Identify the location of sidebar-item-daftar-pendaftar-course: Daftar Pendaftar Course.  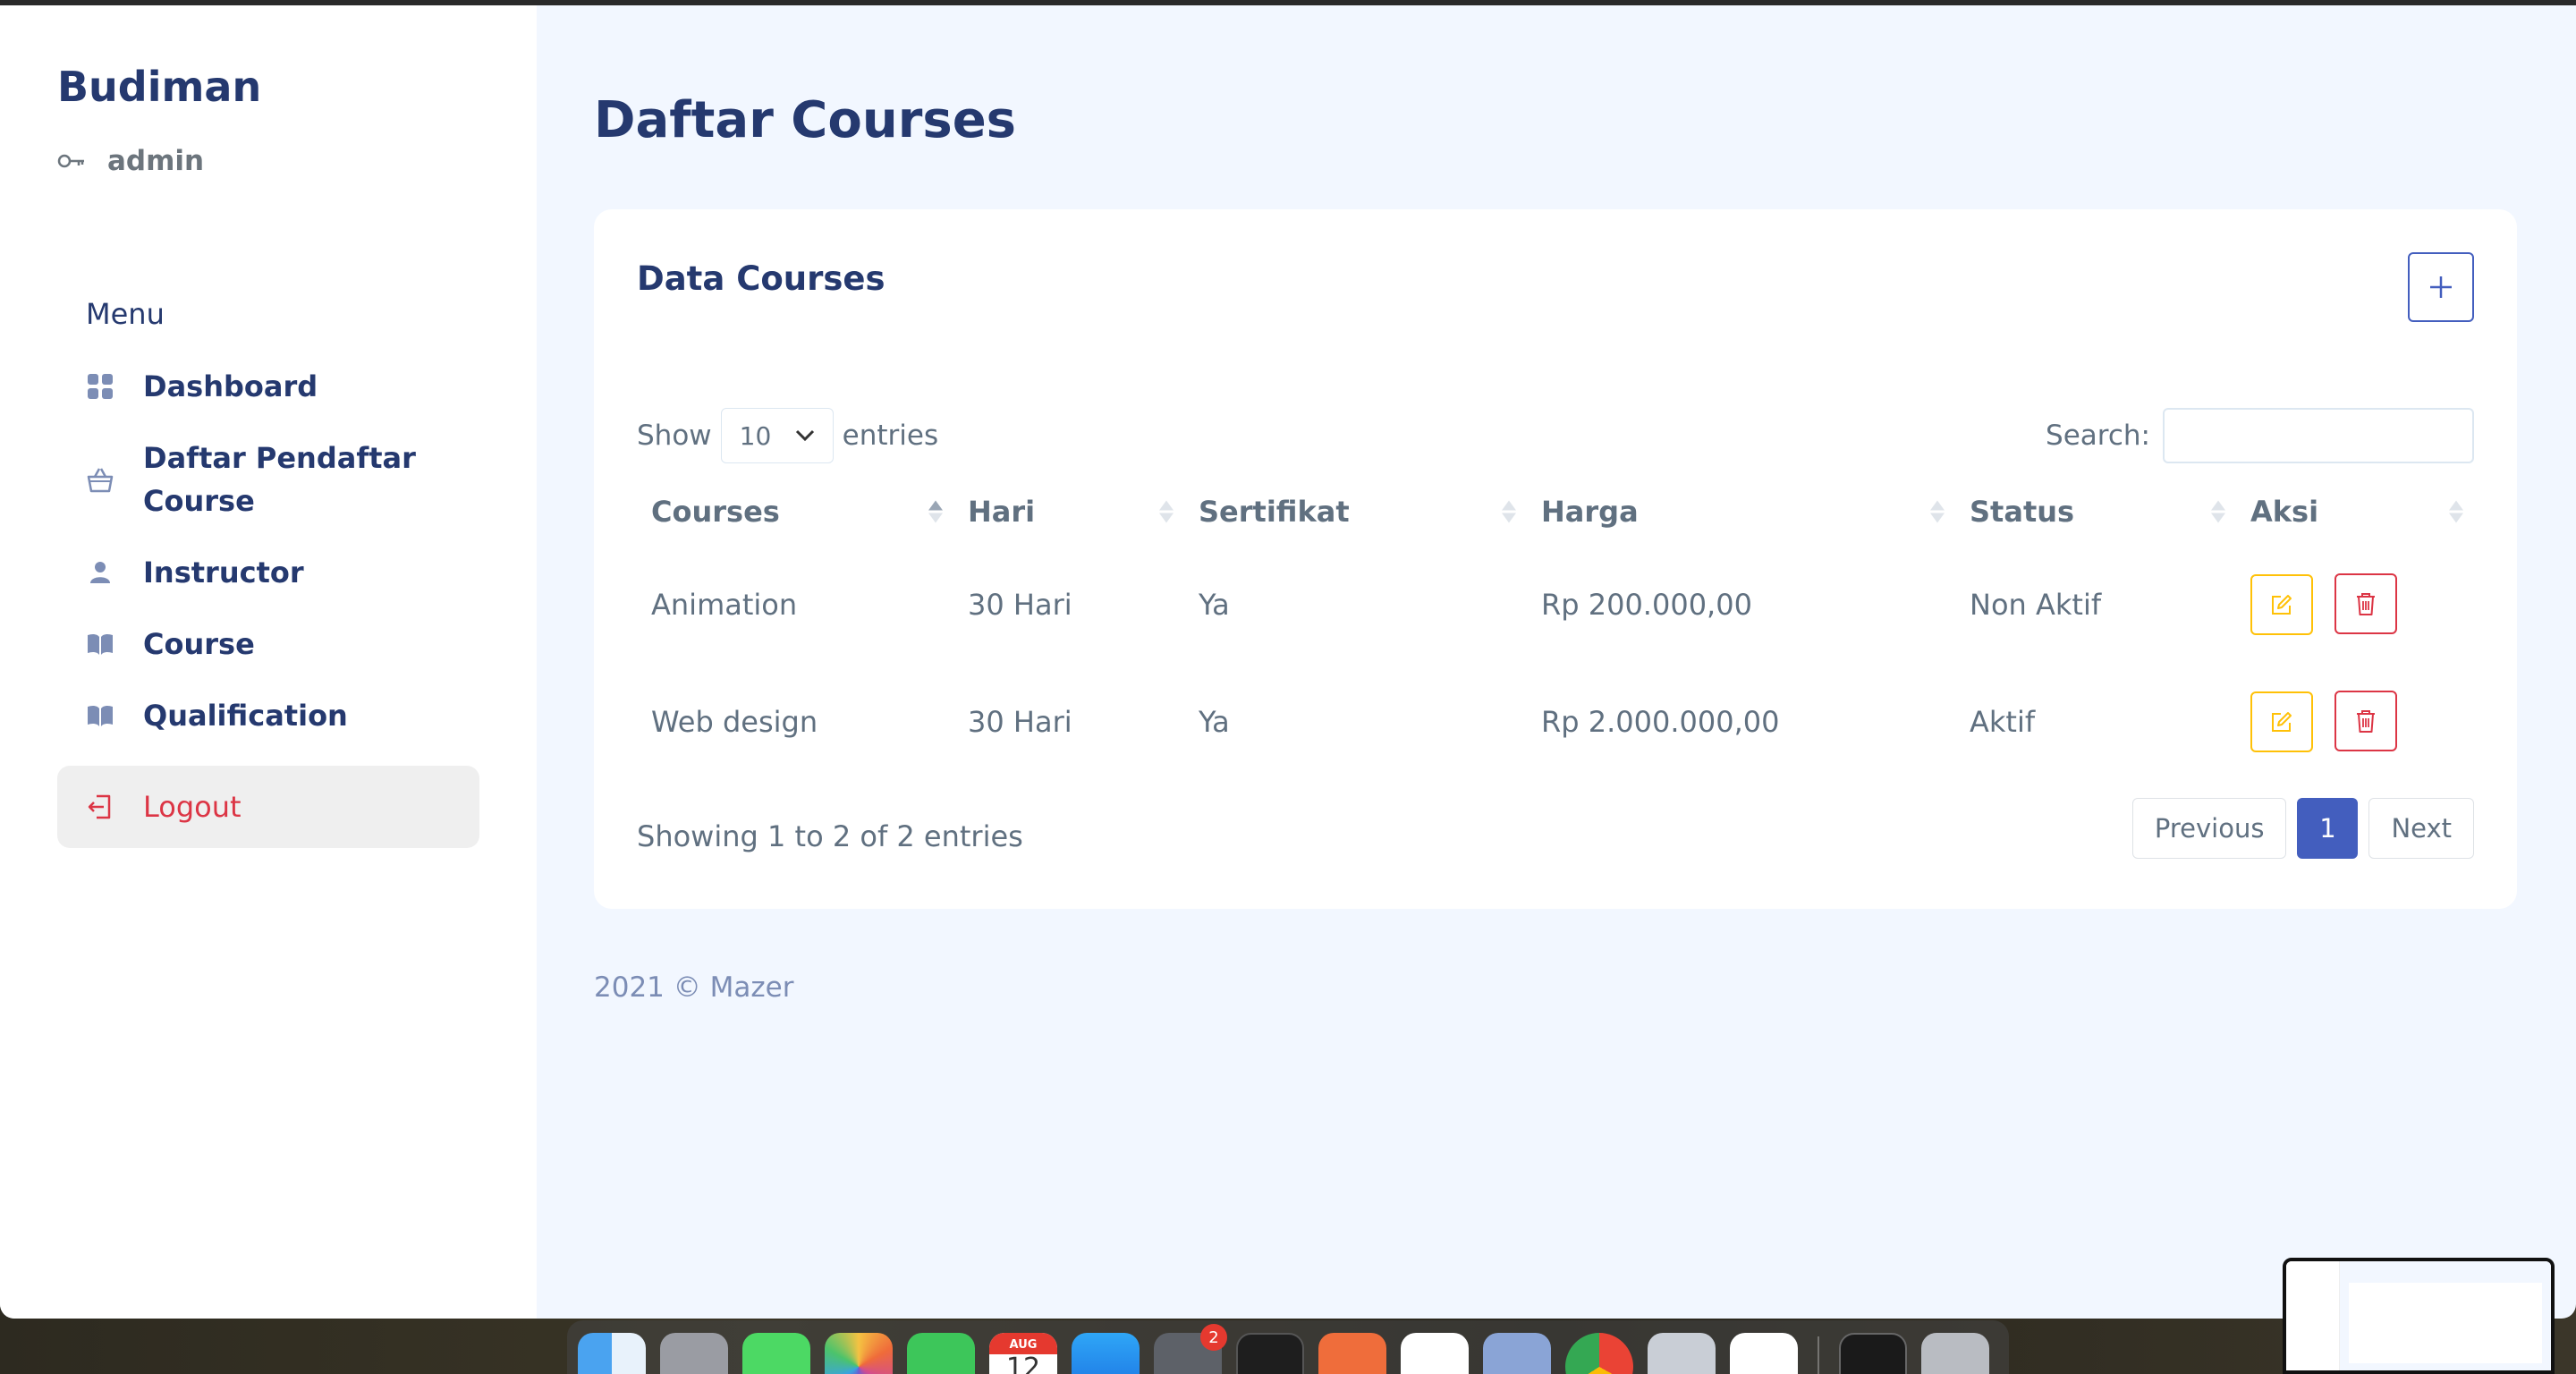
(268, 479).